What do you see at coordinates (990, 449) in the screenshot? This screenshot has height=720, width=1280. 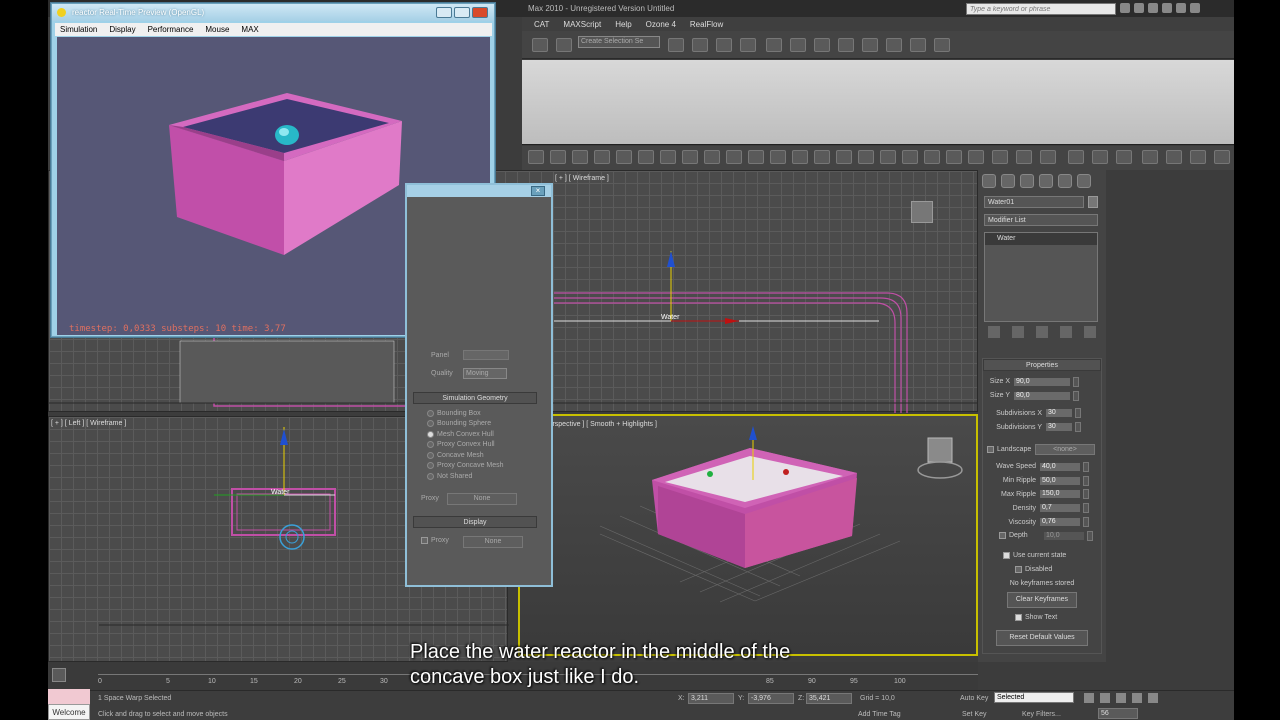 I see `landscape-checkbox` at bounding box center [990, 449].